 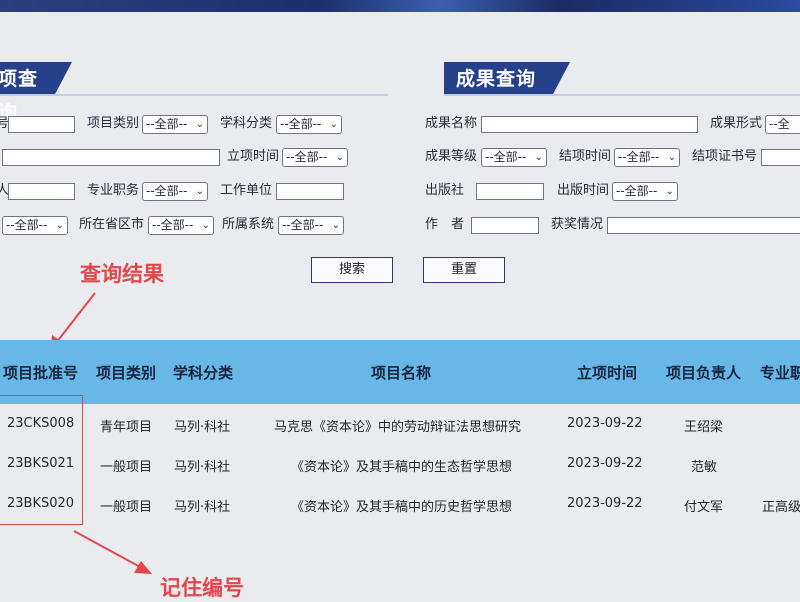 I want to click on arrow-to-note-icon, so click(x=112, y=552).